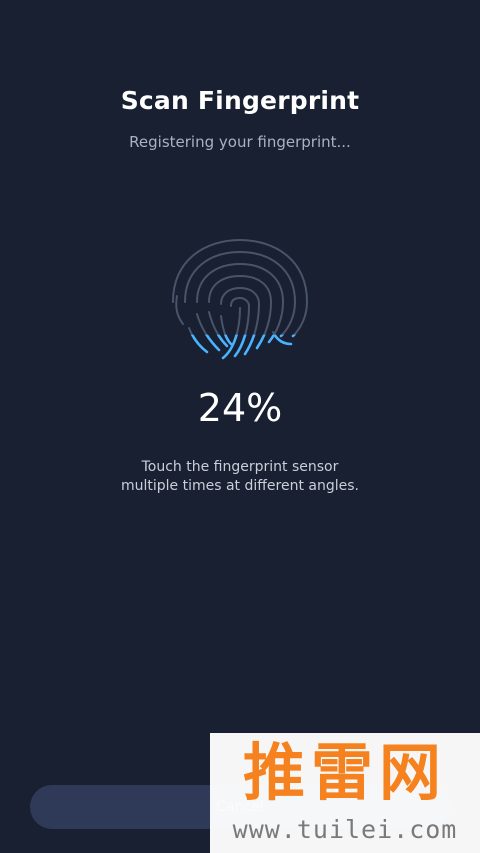 This screenshot has width=480, height=853. Describe the element at coordinates (344, 772) in the screenshot. I see `watermark-logo-text: 推雷网` at that location.